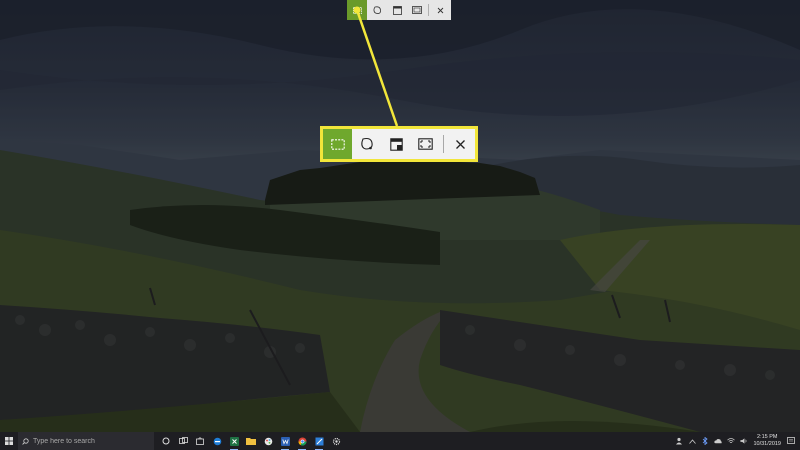 The width and height of the screenshot is (800, 450). I want to click on cloud-icon, so click(718, 441).